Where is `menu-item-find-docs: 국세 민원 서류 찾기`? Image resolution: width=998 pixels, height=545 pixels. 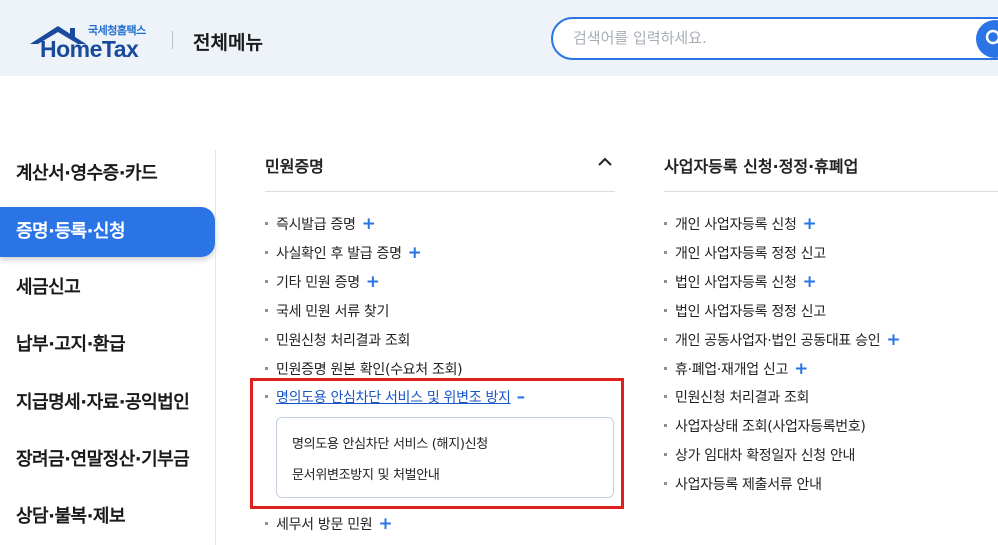
menu-item-find-docs: 국세 민원 서류 찾기 is located at coordinates (327, 311).